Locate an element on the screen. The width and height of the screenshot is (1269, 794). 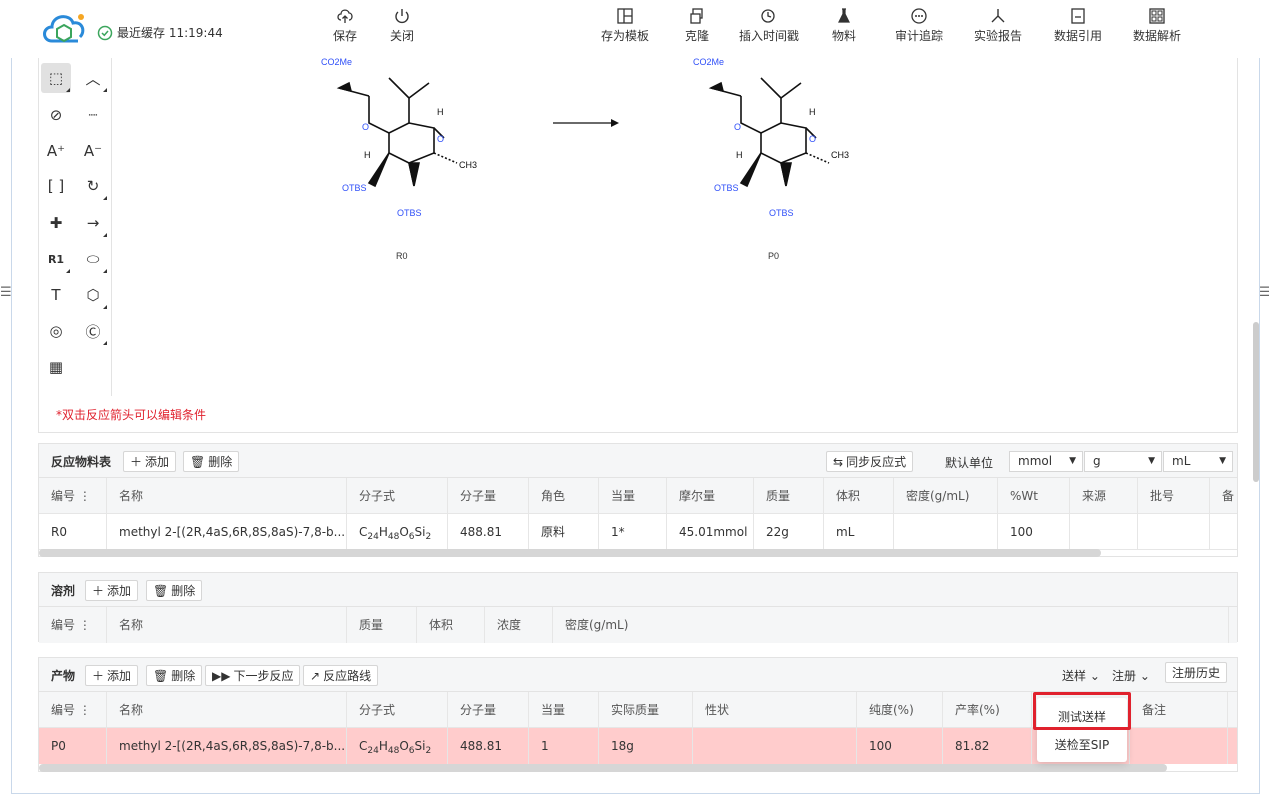
save-button: 保存 is located at coordinates (345, 25).